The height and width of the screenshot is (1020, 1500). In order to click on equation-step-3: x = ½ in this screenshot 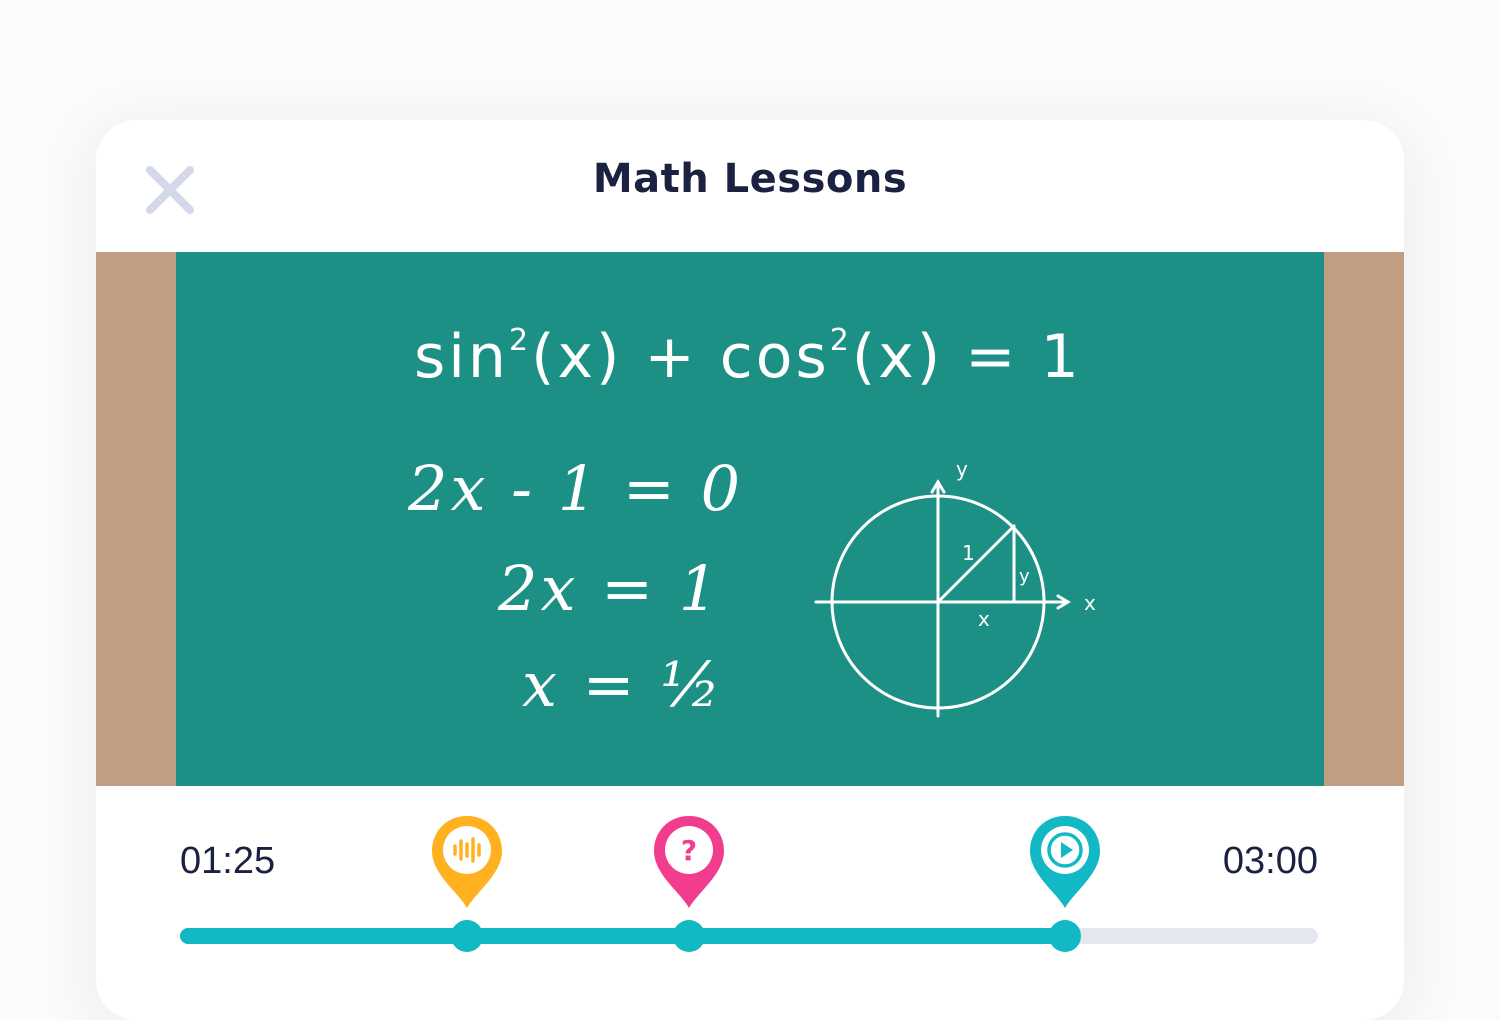, I will do `click(623, 684)`.